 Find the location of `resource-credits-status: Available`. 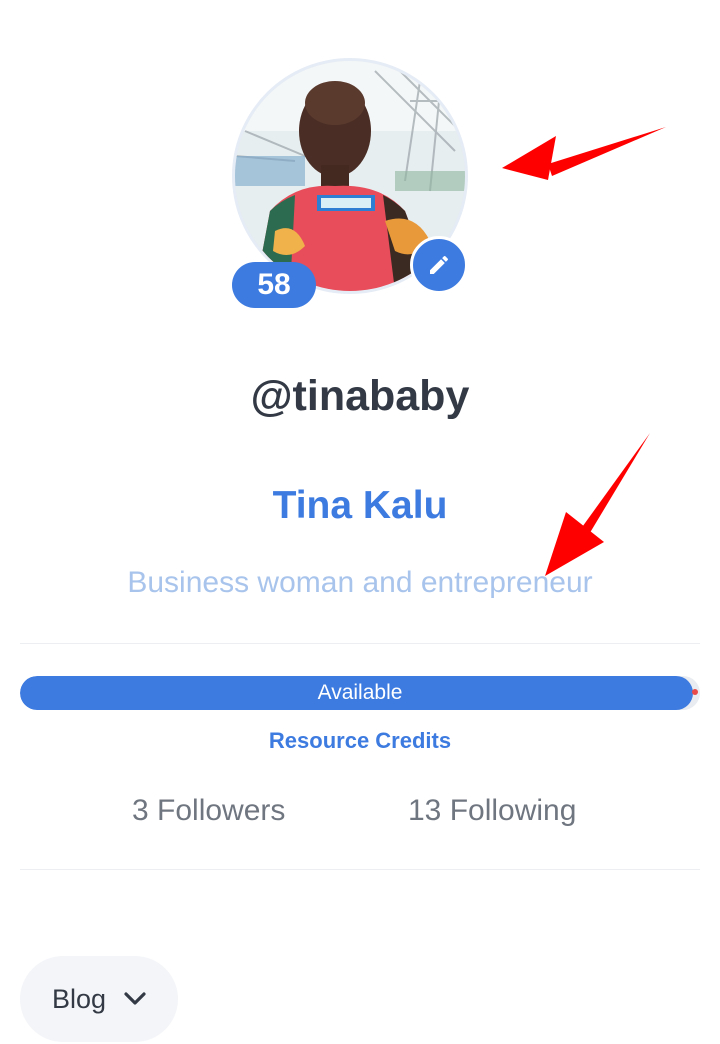

resource-credits-status: Available is located at coordinates (360, 692).